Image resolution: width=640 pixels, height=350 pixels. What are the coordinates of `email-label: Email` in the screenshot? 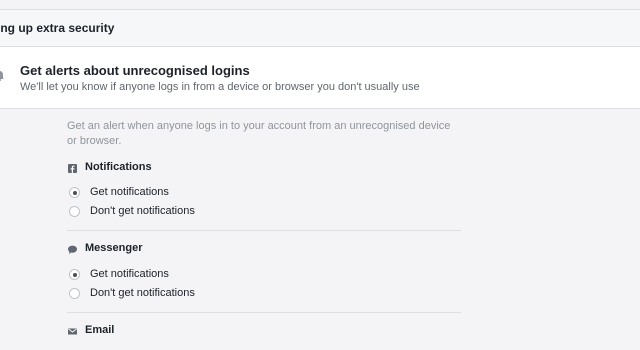 It's located at (100, 330).